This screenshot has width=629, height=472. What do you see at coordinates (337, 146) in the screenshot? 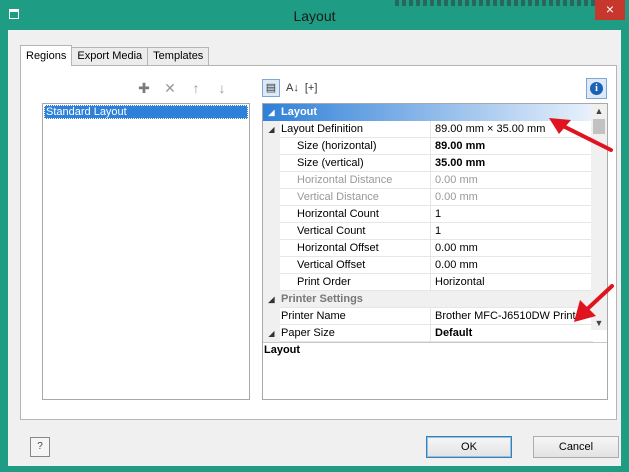
I see `property-name: Size (horizontal)` at bounding box center [337, 146].